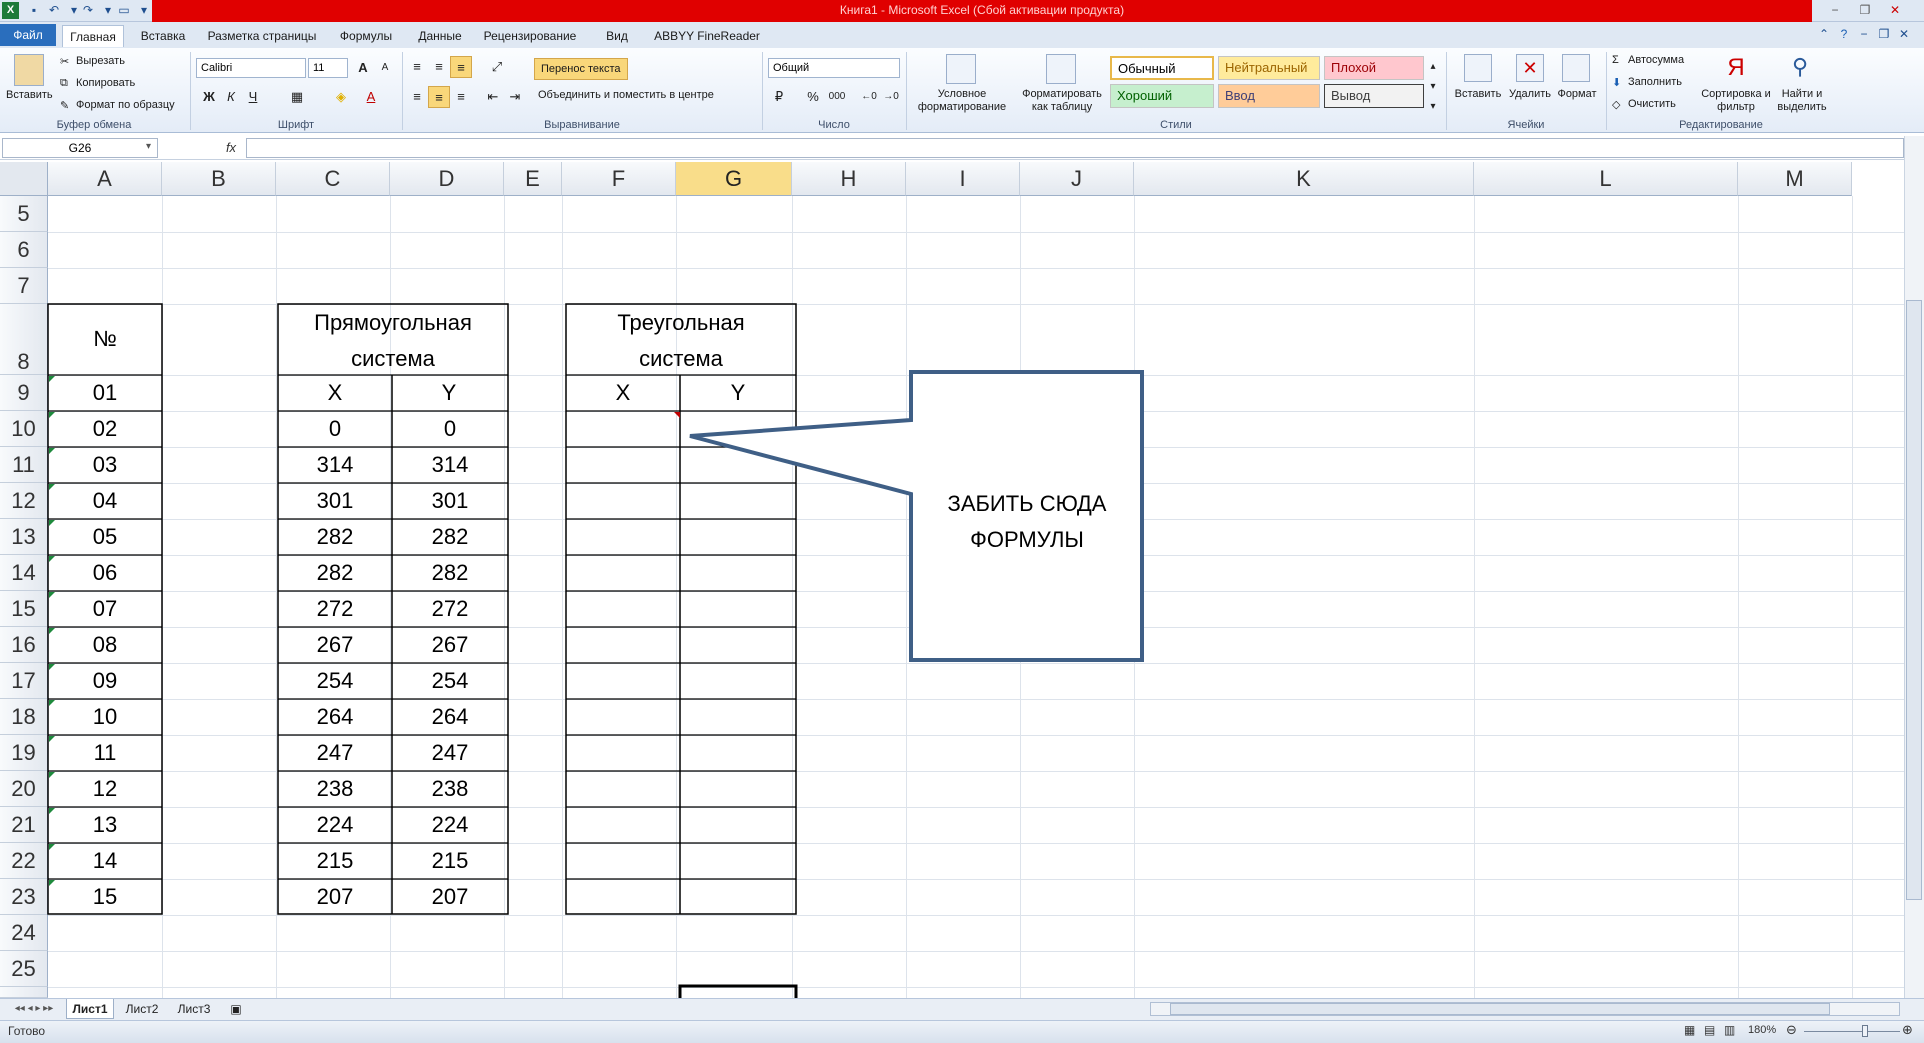  I want to click on vertical-scroll-thumb, so click(1914, 600).